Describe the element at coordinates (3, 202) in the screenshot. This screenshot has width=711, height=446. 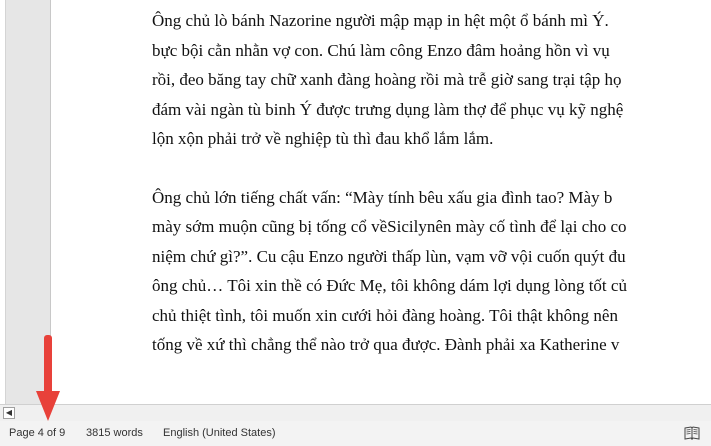
I see `vertical-ruler` at that location.